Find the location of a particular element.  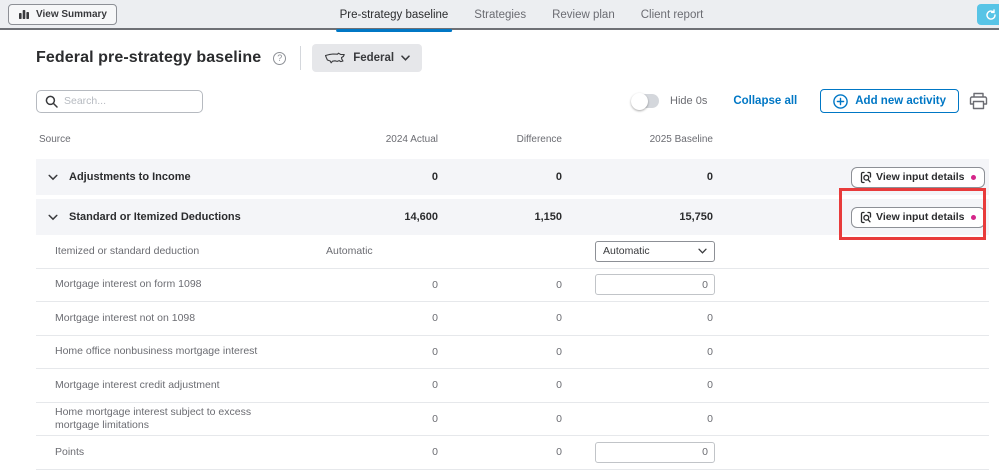

row-label: Mortgage interest not on 1098 is located at coordinates (125, 317).